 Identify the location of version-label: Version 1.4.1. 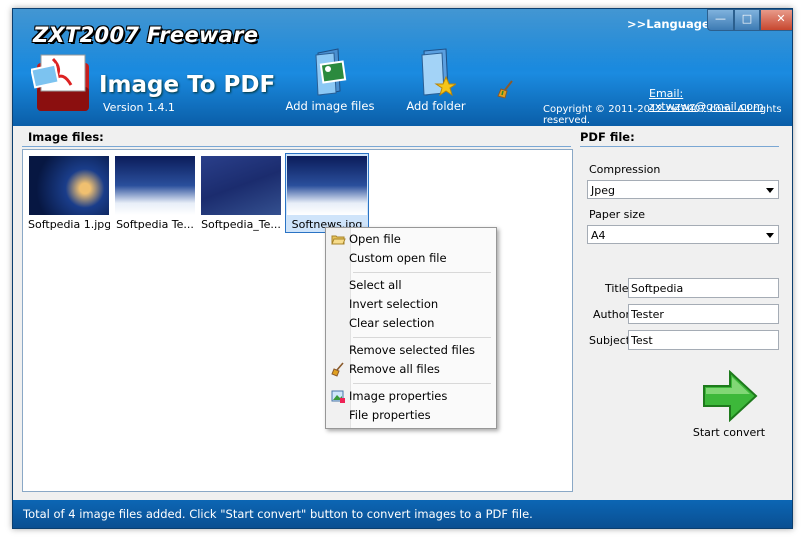
(139, 107).